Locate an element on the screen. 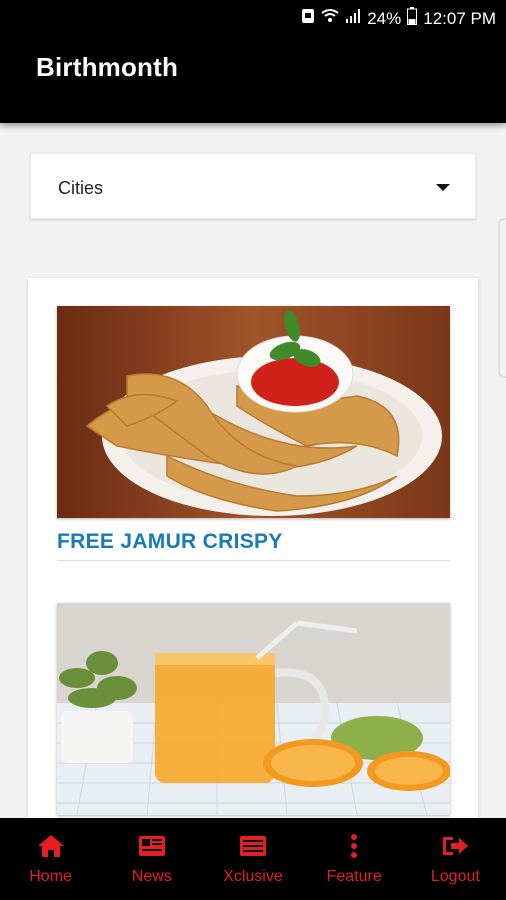 The image size is (506, 900). nav-news: News is located at coordinates (152, 859).